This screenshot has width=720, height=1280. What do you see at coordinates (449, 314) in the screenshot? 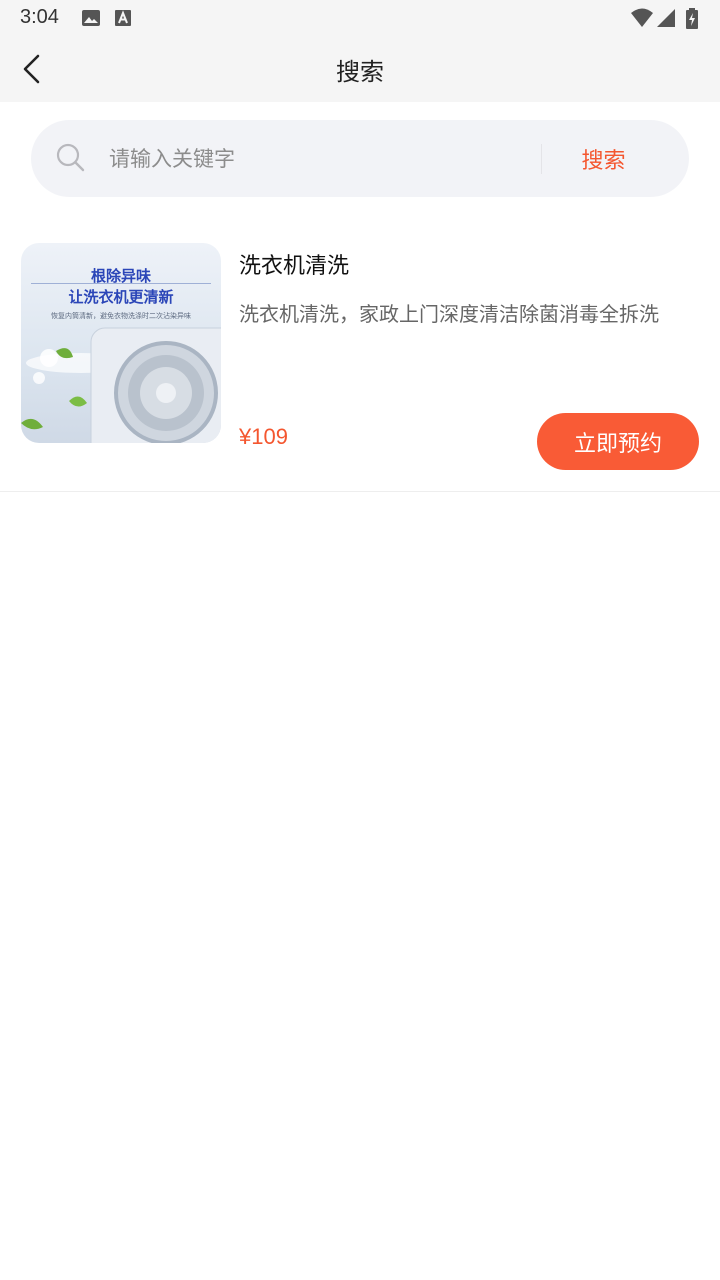
I see `item-description: 洗衣机清洗，家政上门深度清洁除菌消毒全拆洗` at bounding box center [449, 314].